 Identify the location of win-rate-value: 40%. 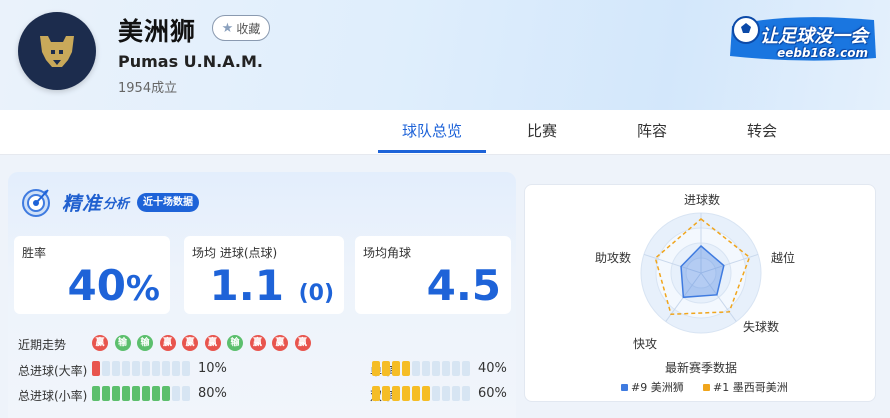
(113, 285).